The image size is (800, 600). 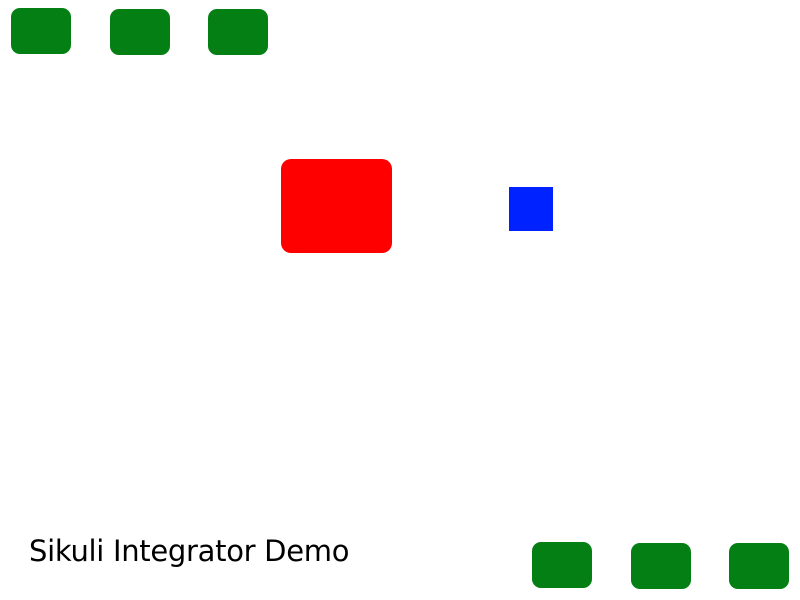 I want to click on demo-title: Sikuli Integrator Demo, so click(x=189, y=551).